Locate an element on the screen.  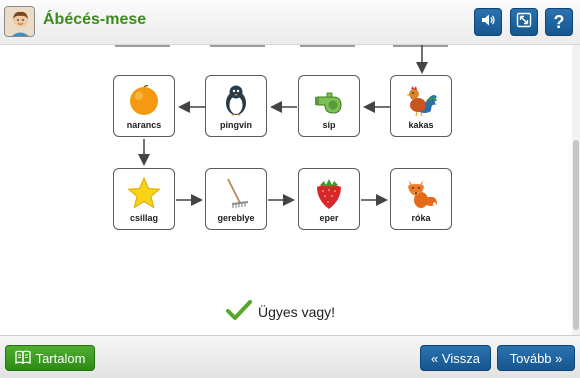
app-header: Ábécés-mese ? is located at coordinates (290, 22).